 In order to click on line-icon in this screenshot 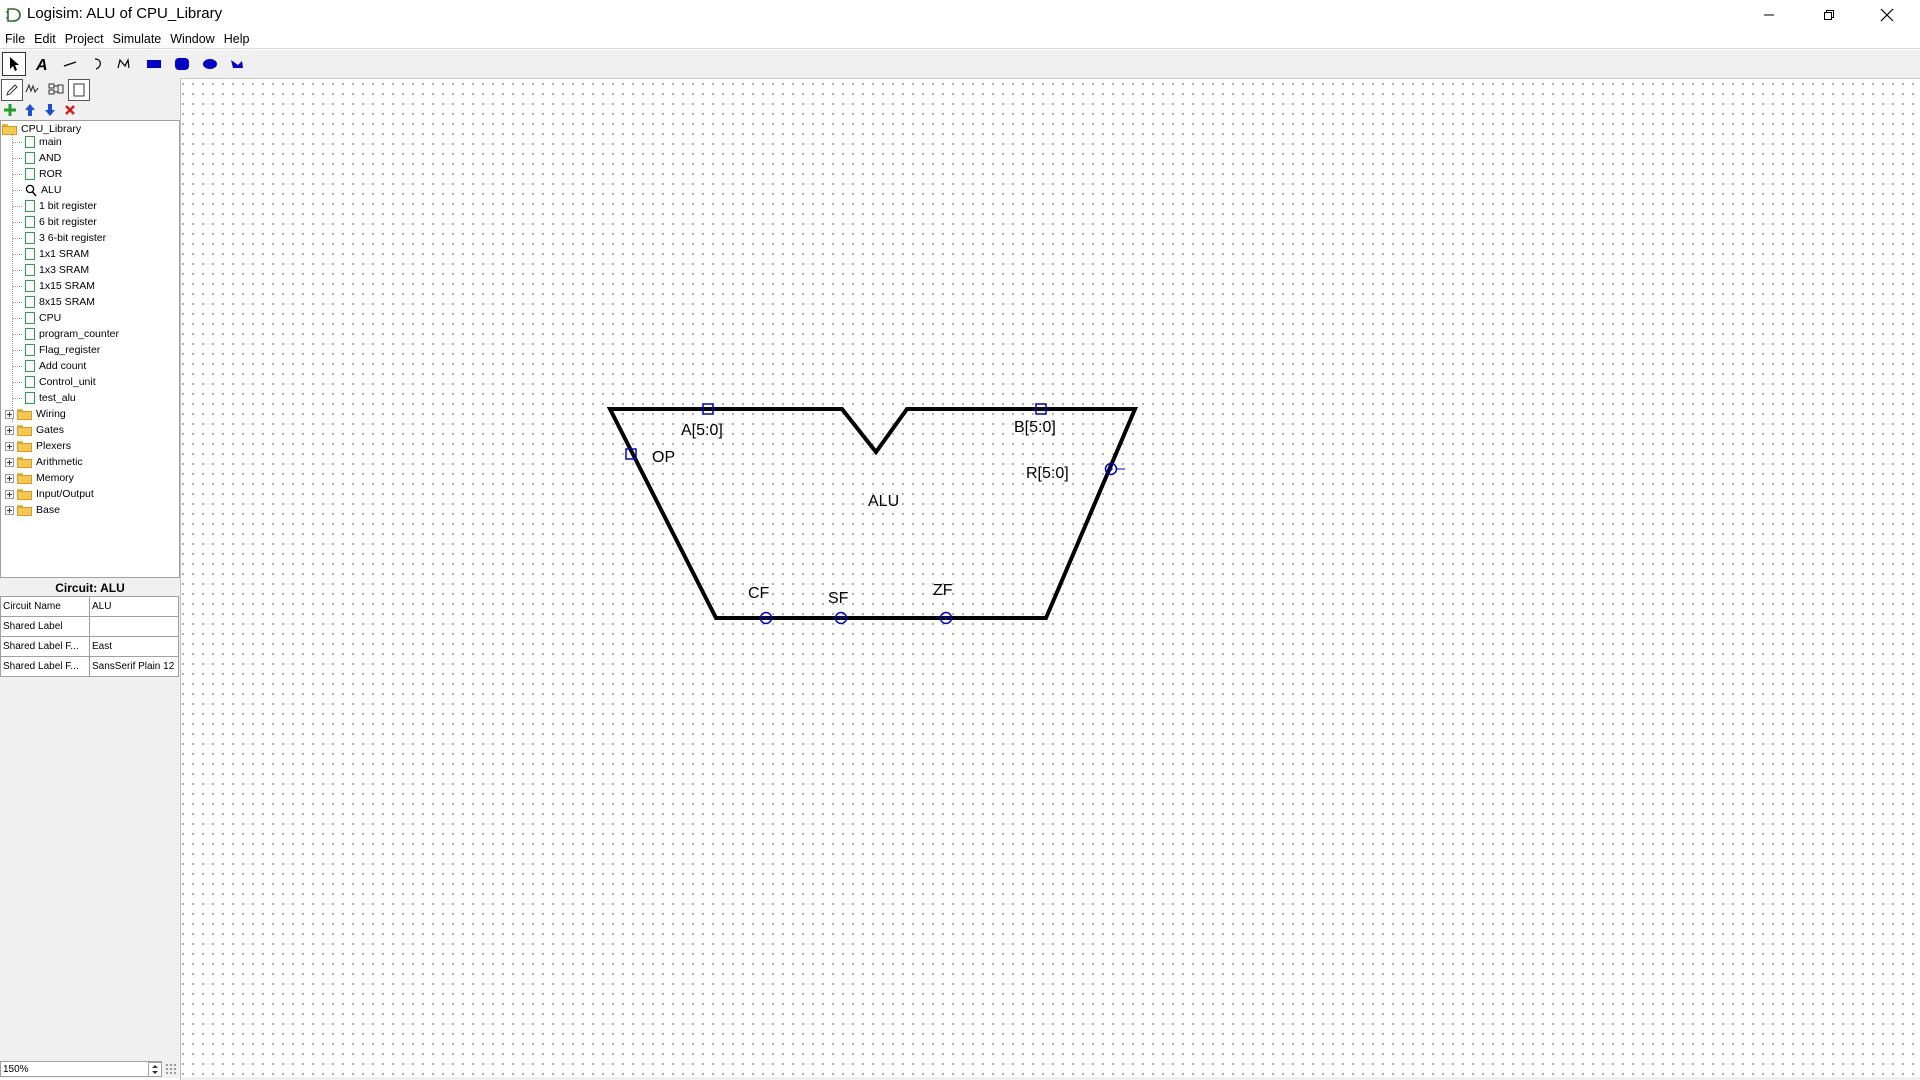, I will do `click(70, 64)`.